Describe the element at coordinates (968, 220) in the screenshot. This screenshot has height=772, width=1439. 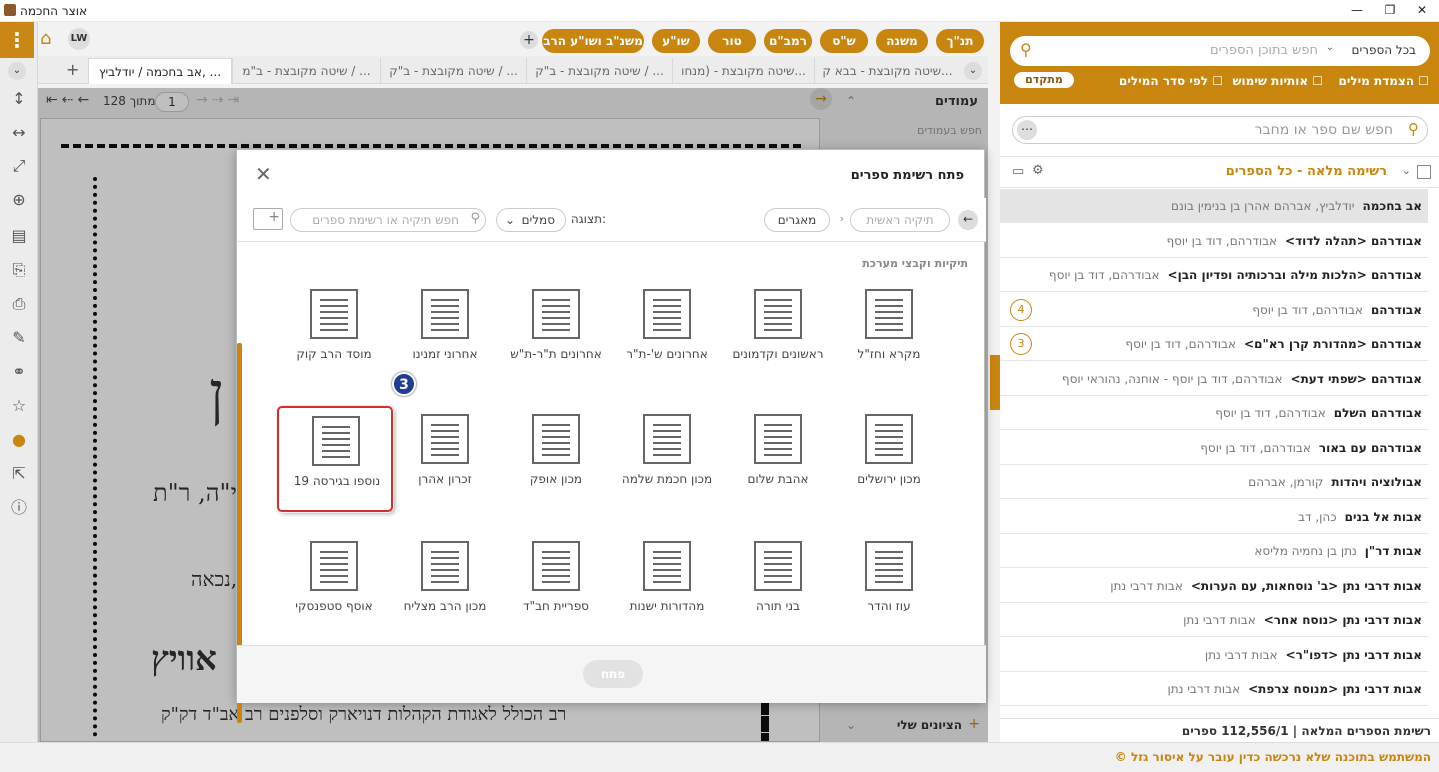
I see `back-arrow-icon: ←` at that location.